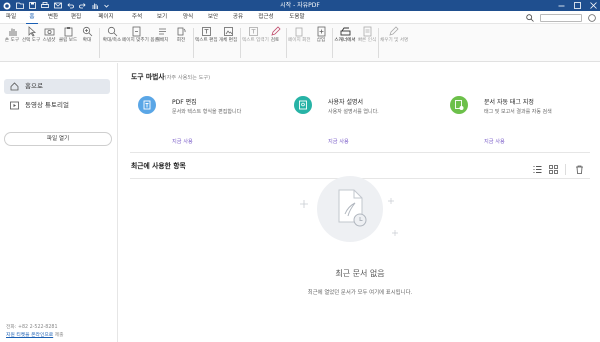 This screenshot has width=600, height=342. I want to click on edit-object-icon, so click(228, 31).